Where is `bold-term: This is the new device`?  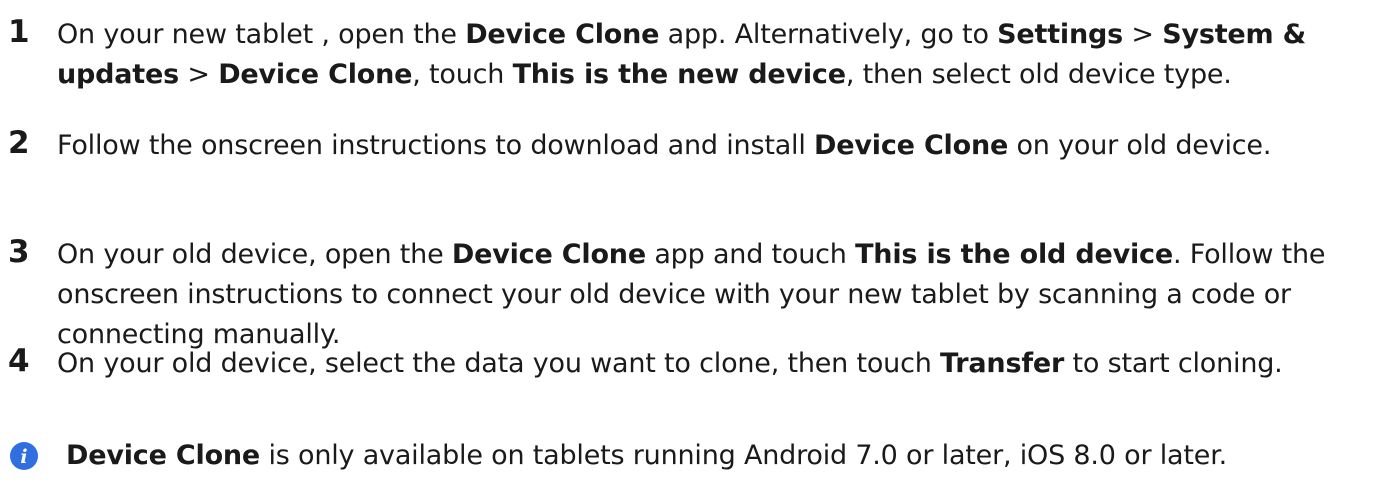
bold-term: This is the new device is located at coordinates (679, 74).